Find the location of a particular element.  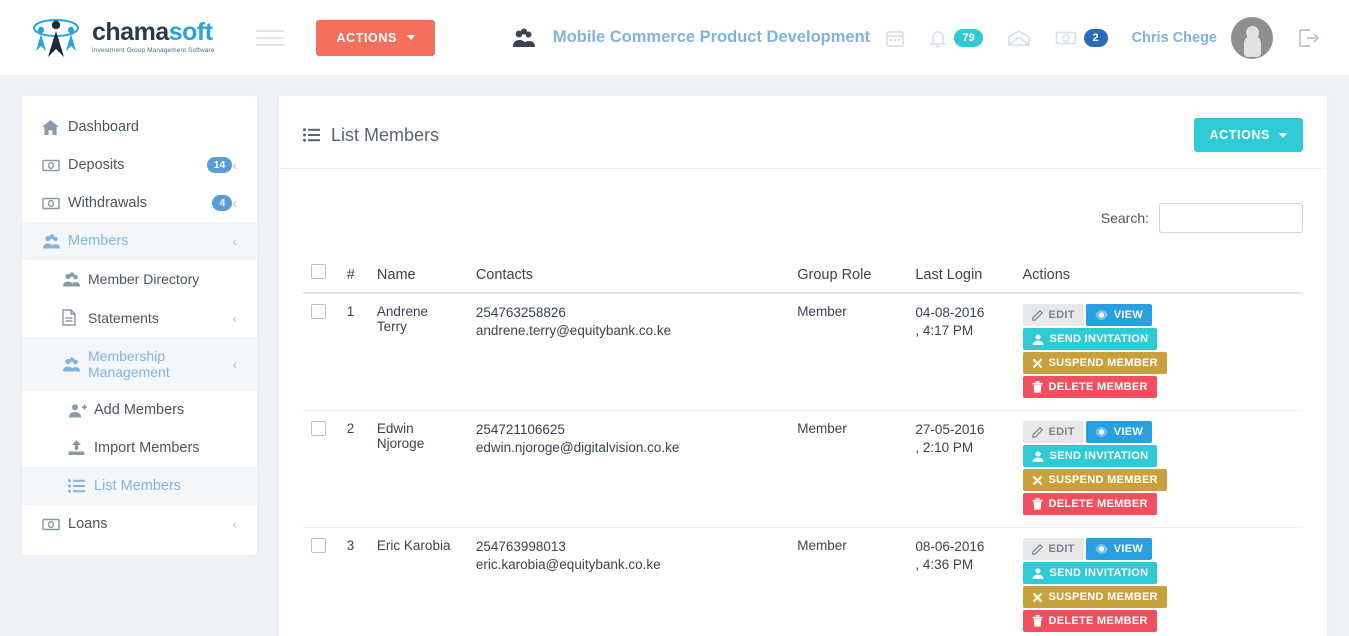

notifications-count-badge: 79 is located at coordinates (968, 37).